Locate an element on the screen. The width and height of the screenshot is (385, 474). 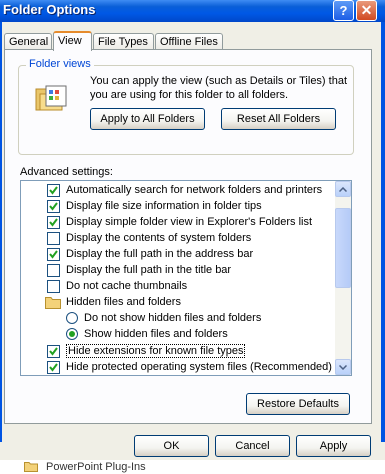
background-window-strip: PowerPoint Plug-Ins is located at coordinates (192, 467).